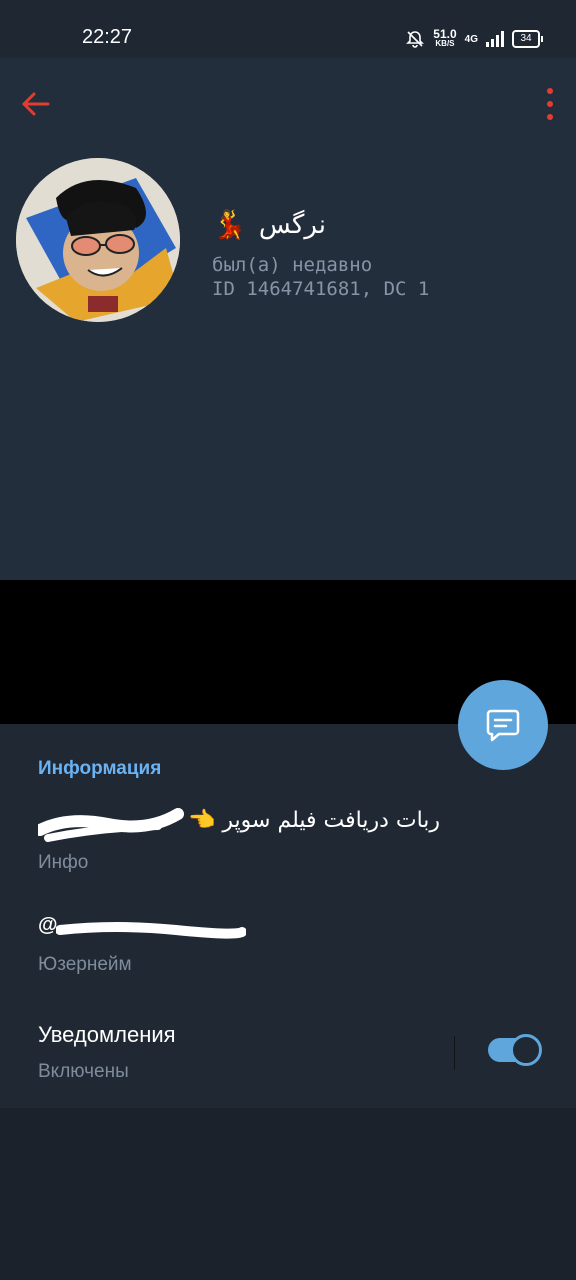  I want to click on notifications-title: Уведомления, so click(107, 1035).